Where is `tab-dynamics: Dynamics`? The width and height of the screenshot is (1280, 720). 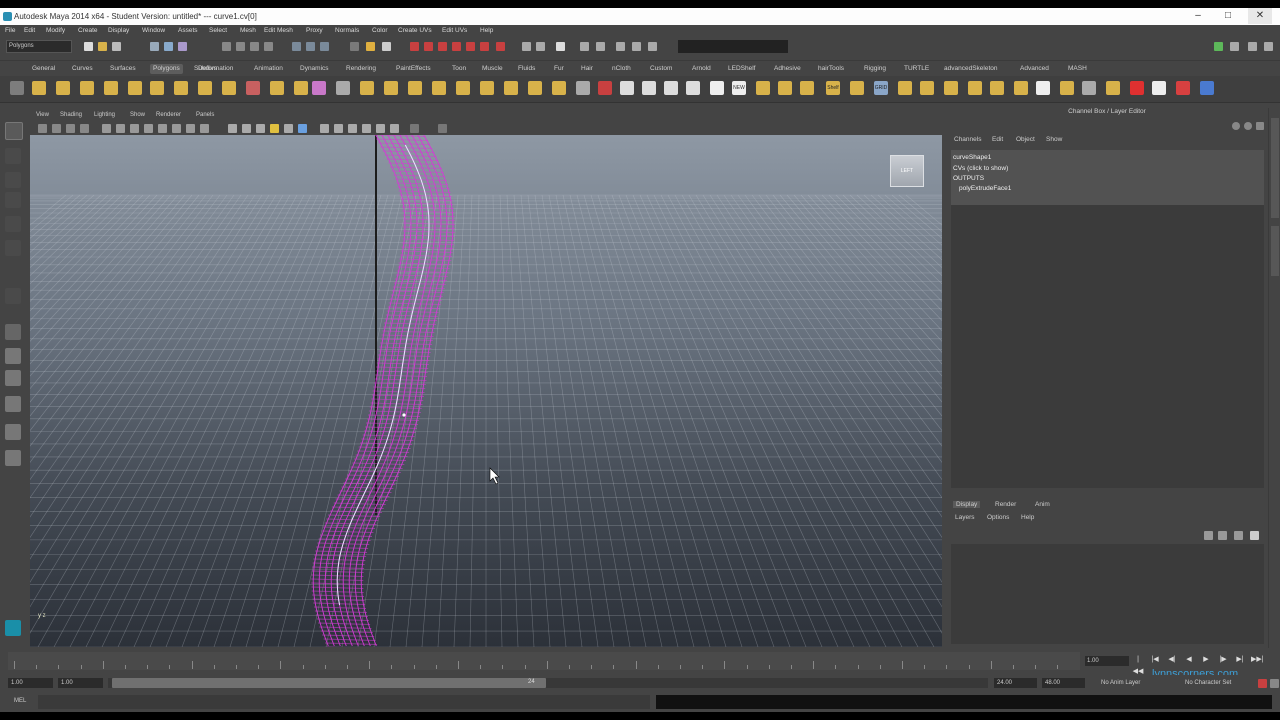
tab-dynamics: Dynamics is located at coordinates (314, 68).